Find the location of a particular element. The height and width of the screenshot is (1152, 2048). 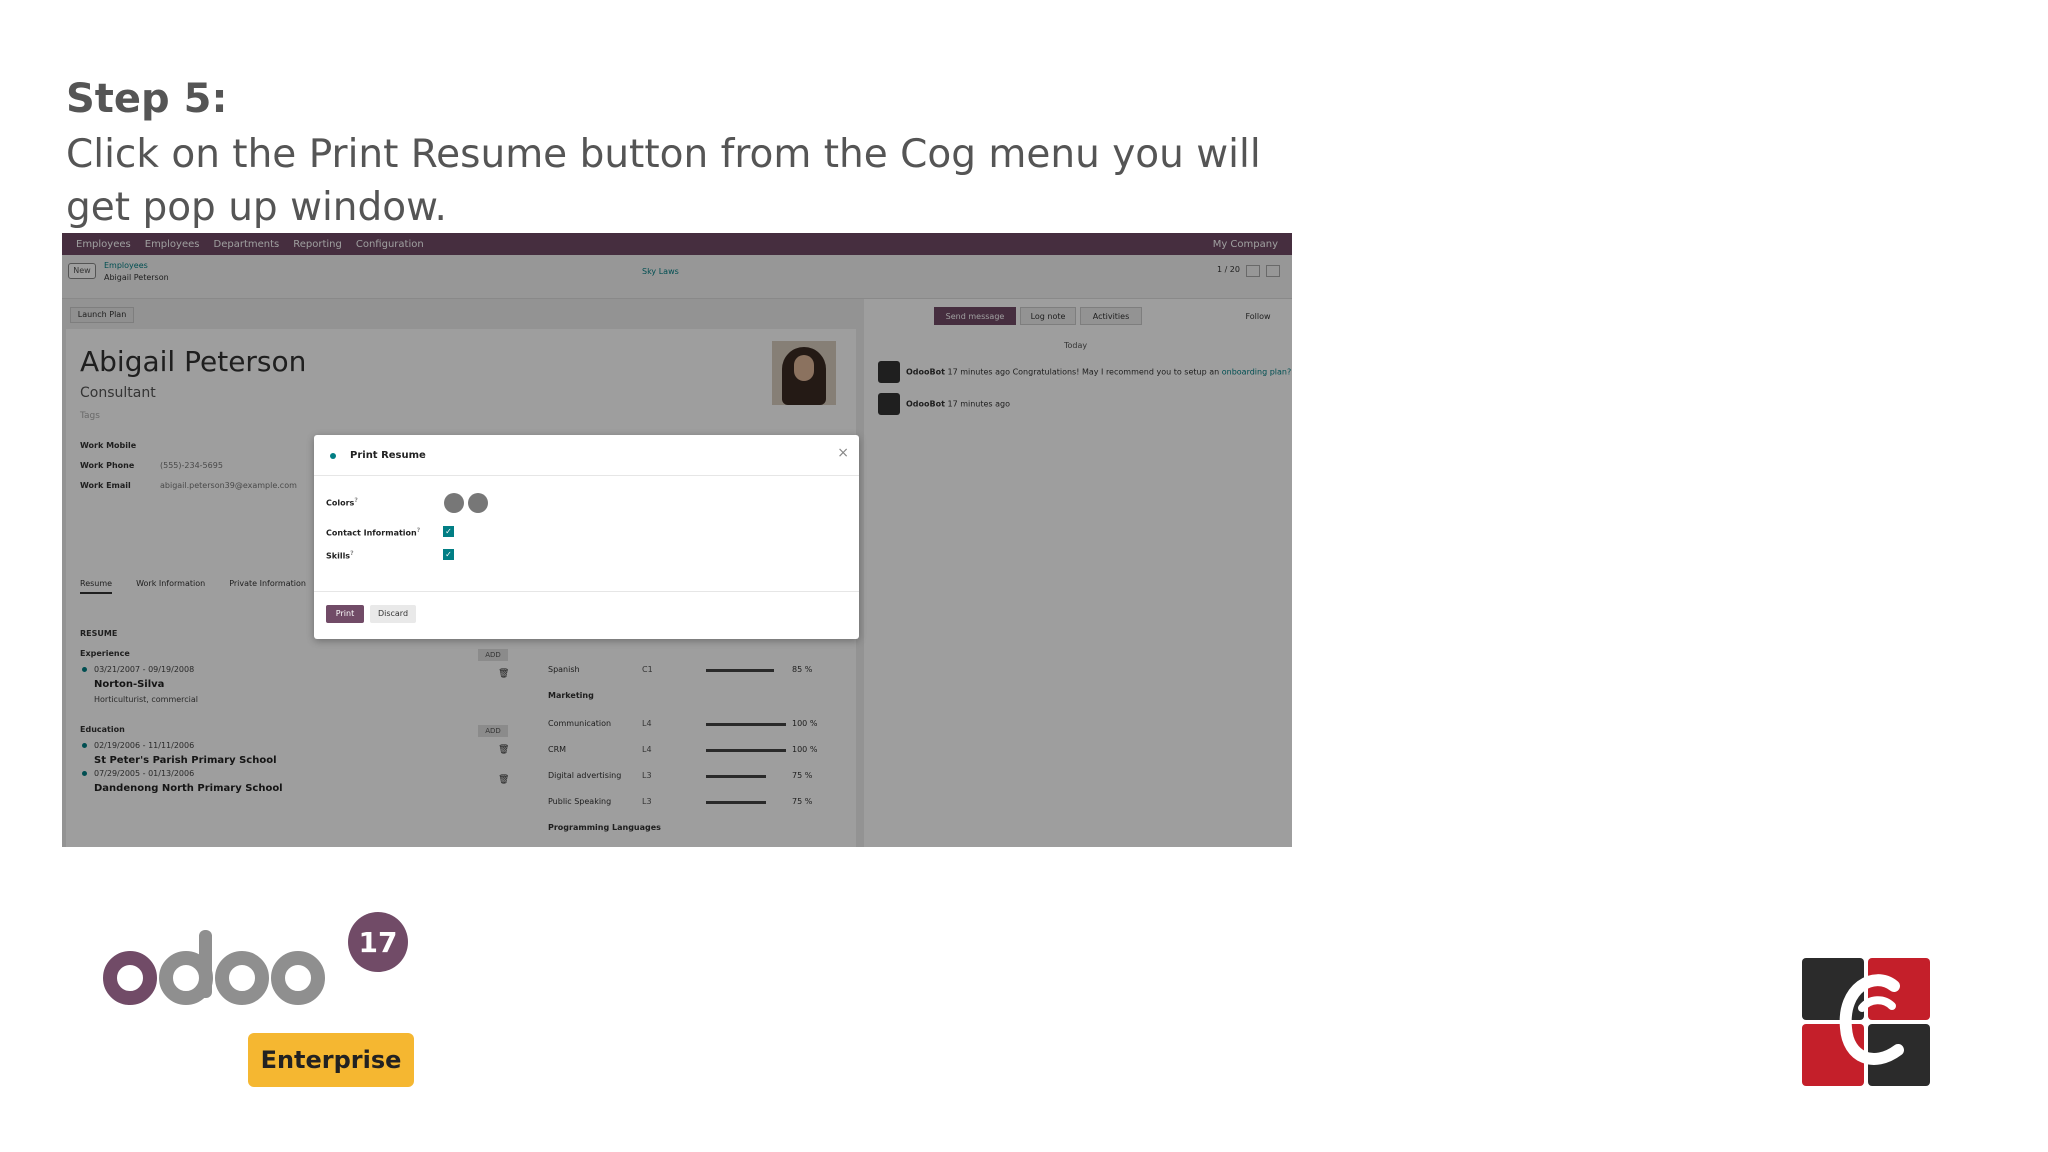

colors-label: Colors? is located at coordinates (342, 502).